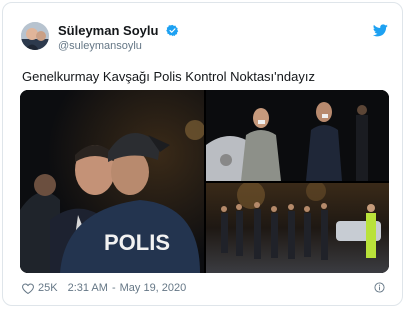 The image size is (407, 310). What do you see at coordinates (380, 30) in the screenshot?
I see `twitter-bird-icon` at bounding box center [380, 30].